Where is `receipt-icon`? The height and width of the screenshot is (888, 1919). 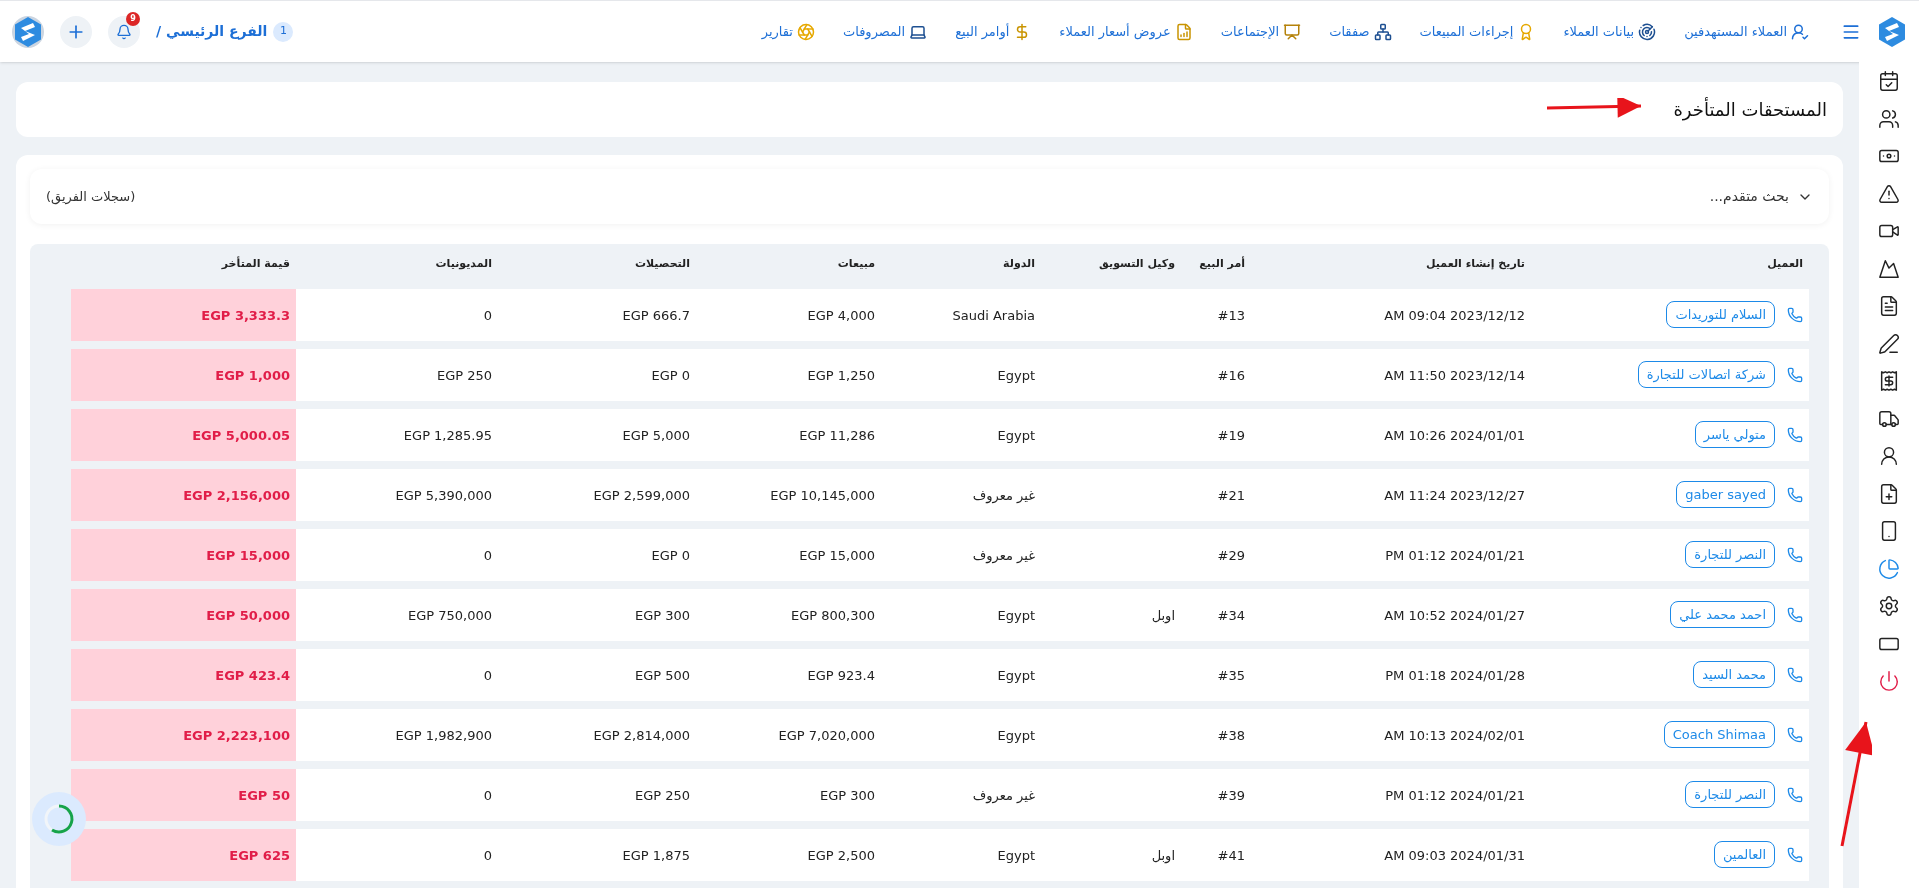 receipt-icon is located at coordinates (1889, 381).